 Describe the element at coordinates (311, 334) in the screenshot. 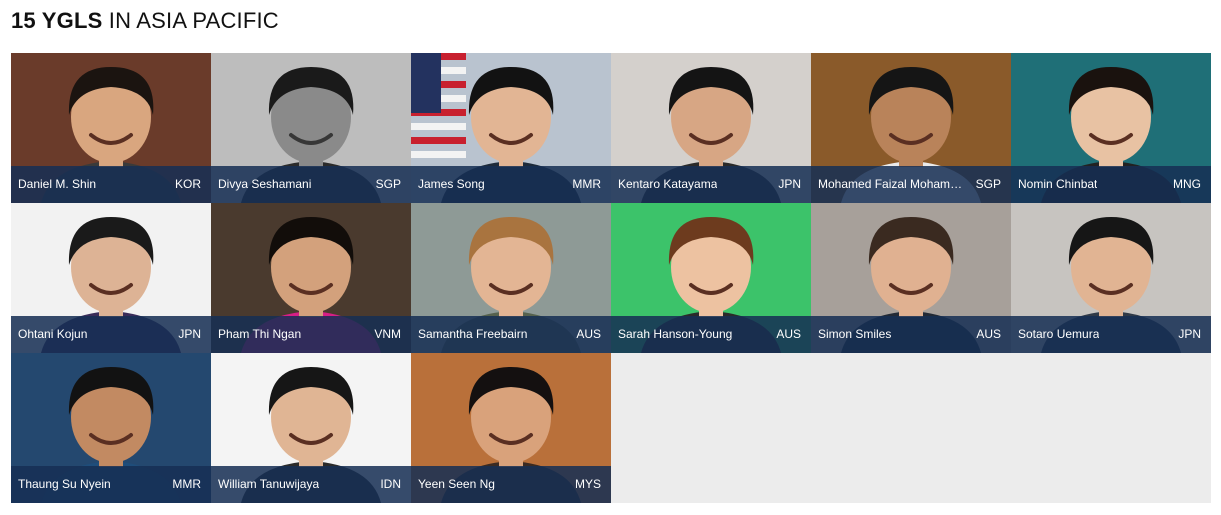

I see `person-caption: Pham Thi Ngan VNM` at that location.